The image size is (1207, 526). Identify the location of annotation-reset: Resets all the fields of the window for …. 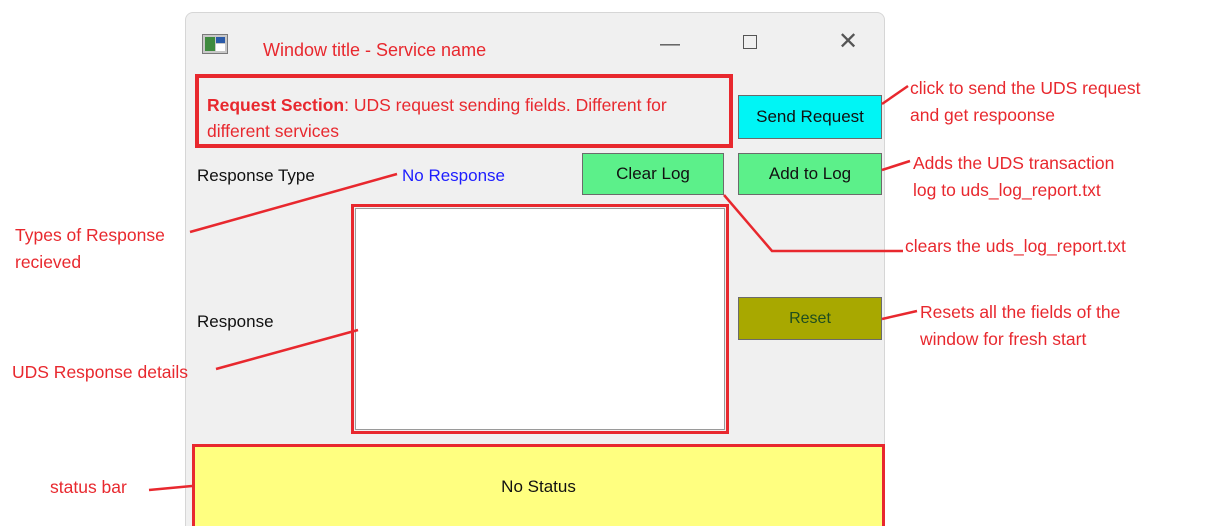
(1020, 326).